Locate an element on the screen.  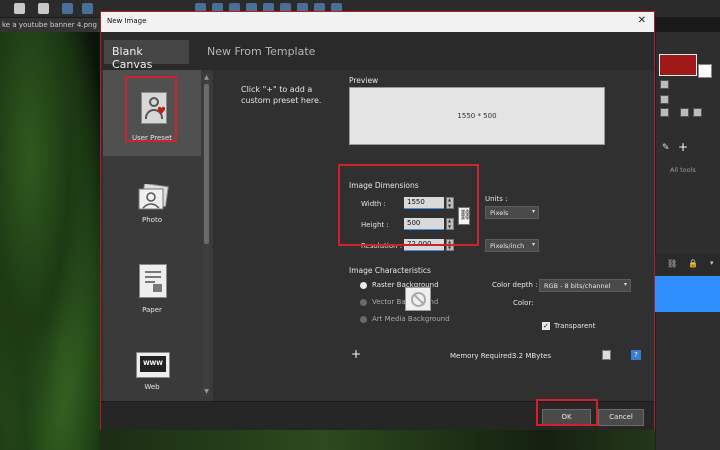
swap-colors-icon is located at coordinates (664, 84).